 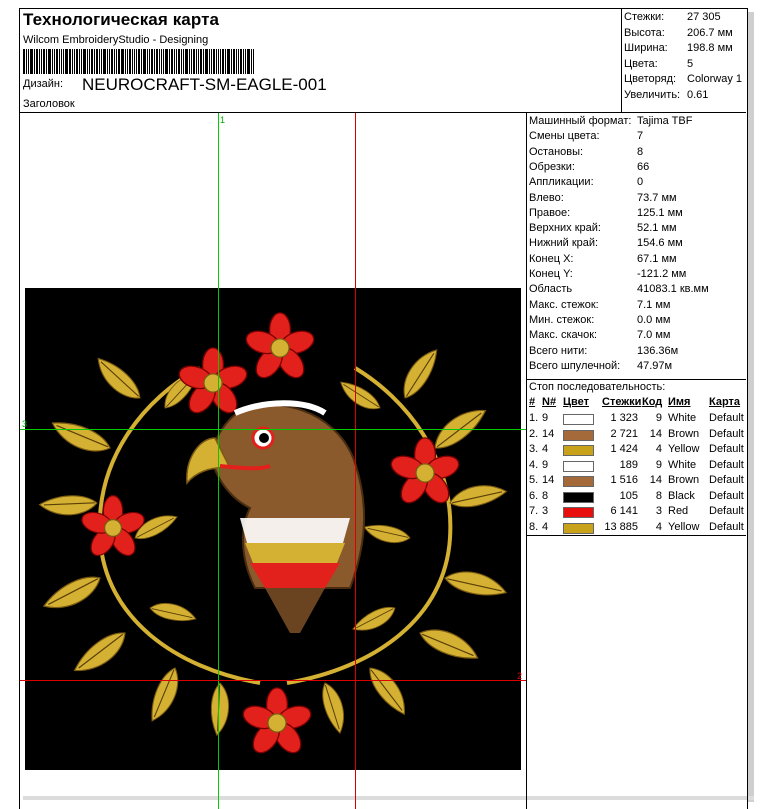 I want to click on barcode, so click(x=139, y=61).